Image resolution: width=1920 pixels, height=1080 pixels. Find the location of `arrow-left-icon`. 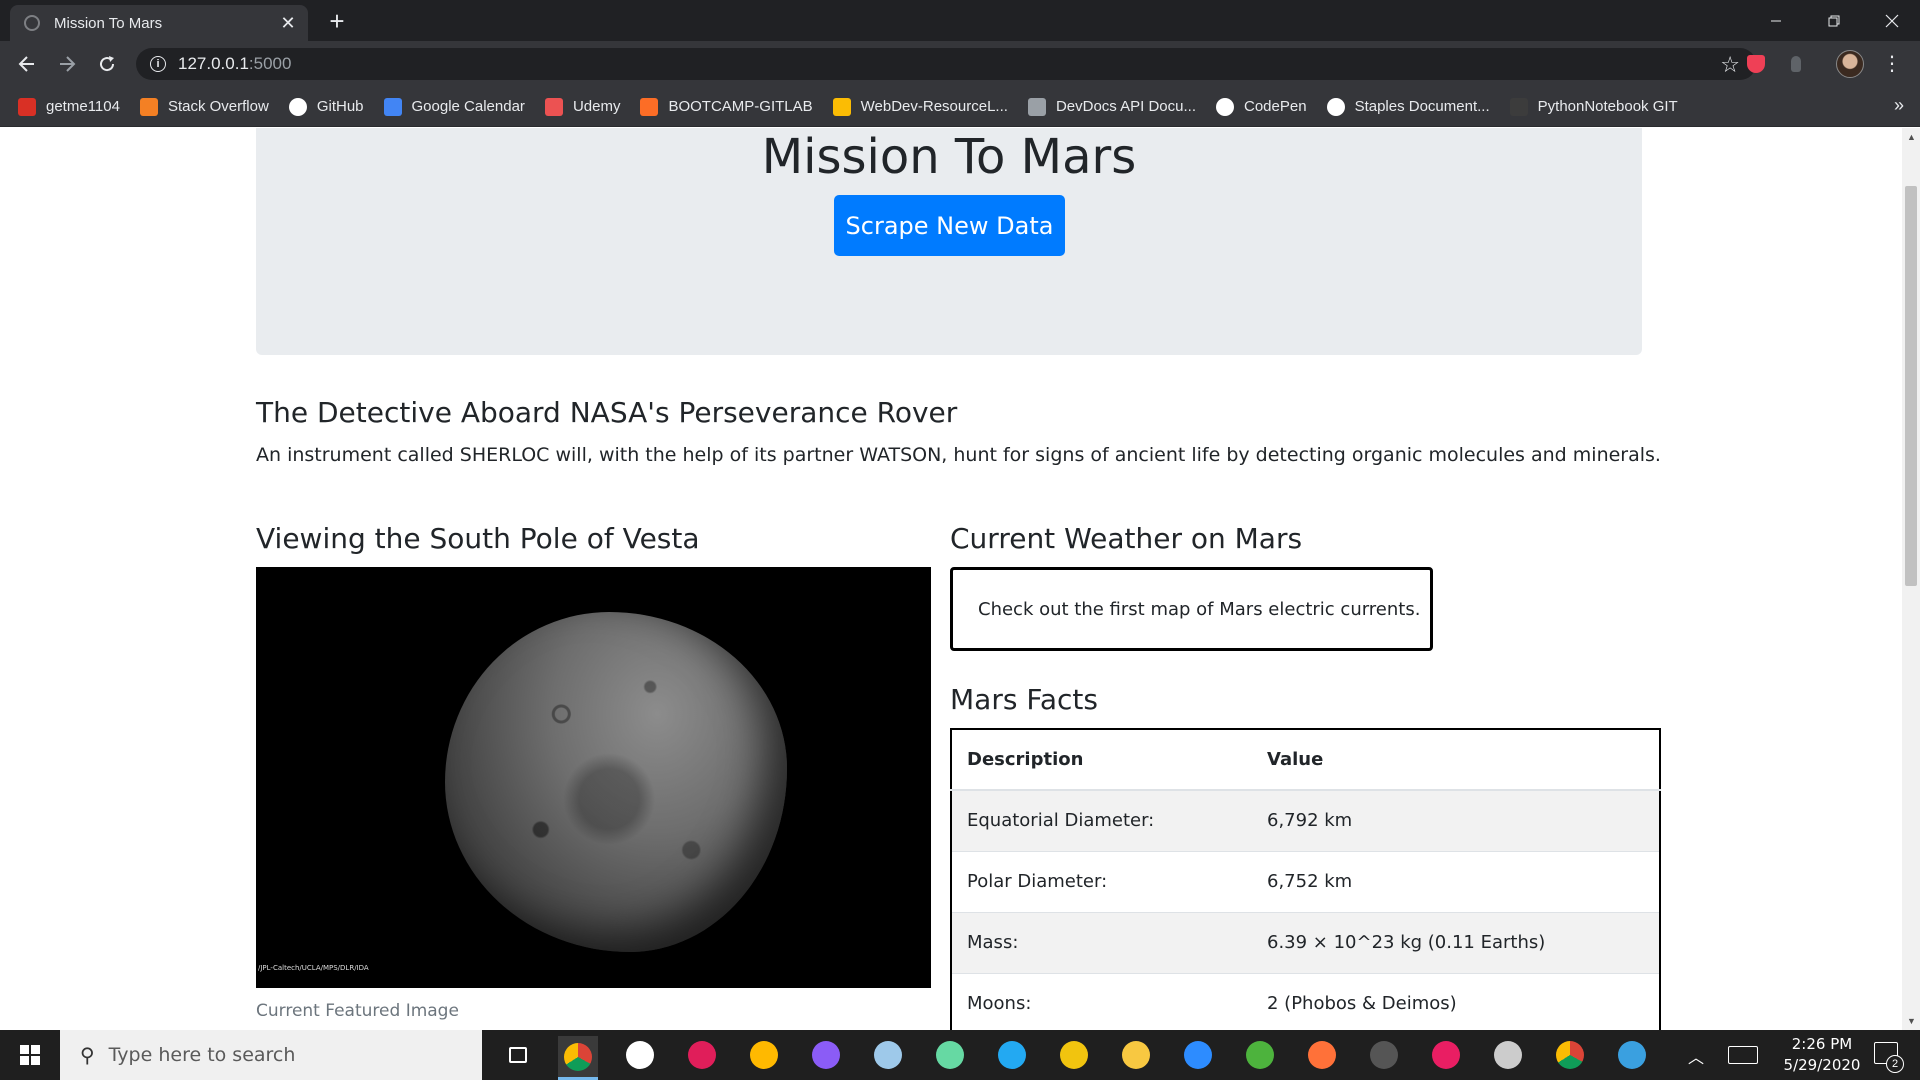

arrow-left-icon is located at coordinates (26, 64).